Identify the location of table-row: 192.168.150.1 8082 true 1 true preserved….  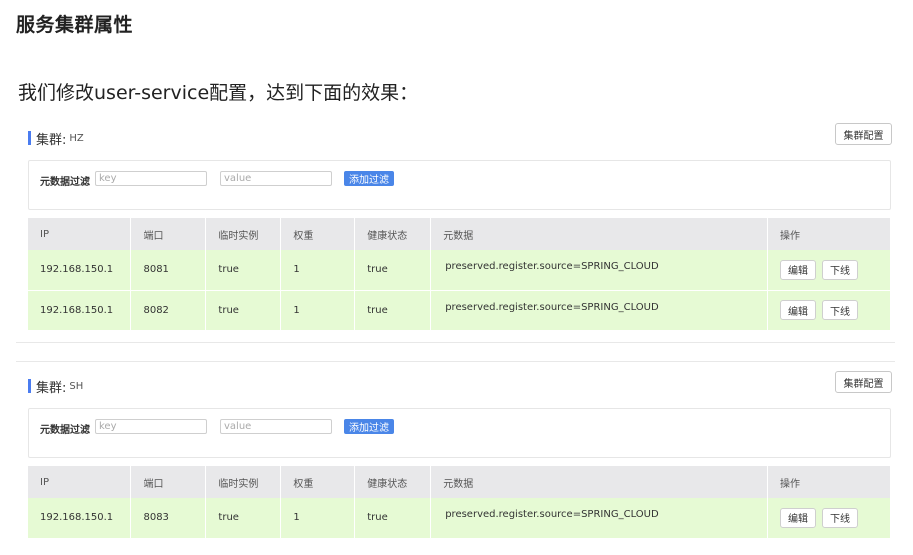
(459, 310).